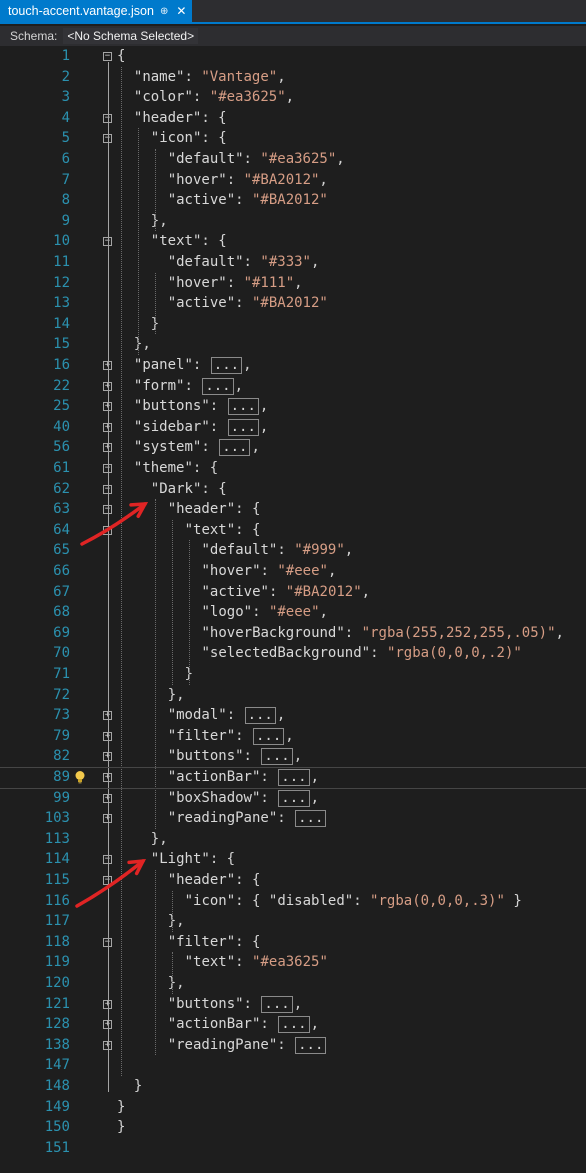  What do you see at coordinates (293, 36) in the screenshot?
I see `schema-bar: Schema: <No Schema Selected>` at bounding box center [293, 36].